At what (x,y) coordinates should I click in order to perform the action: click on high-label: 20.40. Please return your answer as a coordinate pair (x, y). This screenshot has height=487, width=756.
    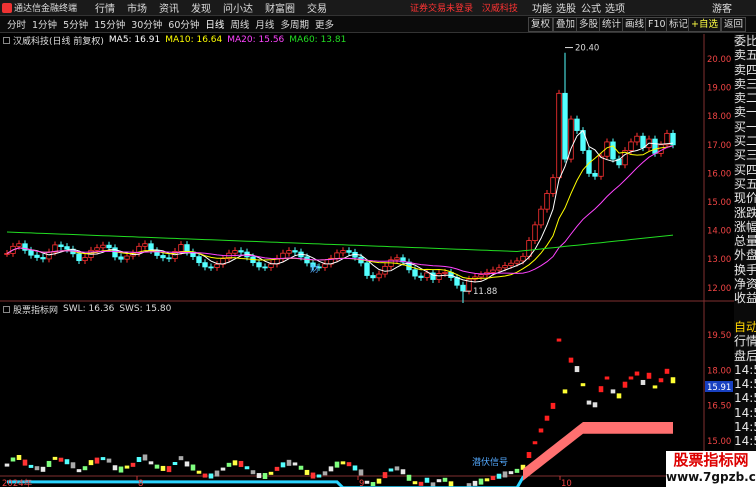
    Looking at the image, I should click on (587, 49).